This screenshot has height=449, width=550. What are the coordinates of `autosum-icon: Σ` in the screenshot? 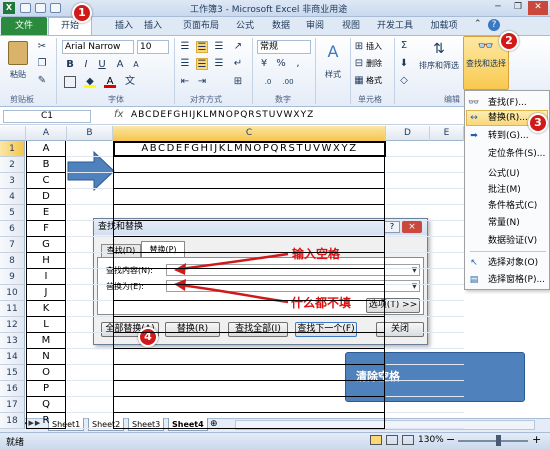 It's located at (404, 46).